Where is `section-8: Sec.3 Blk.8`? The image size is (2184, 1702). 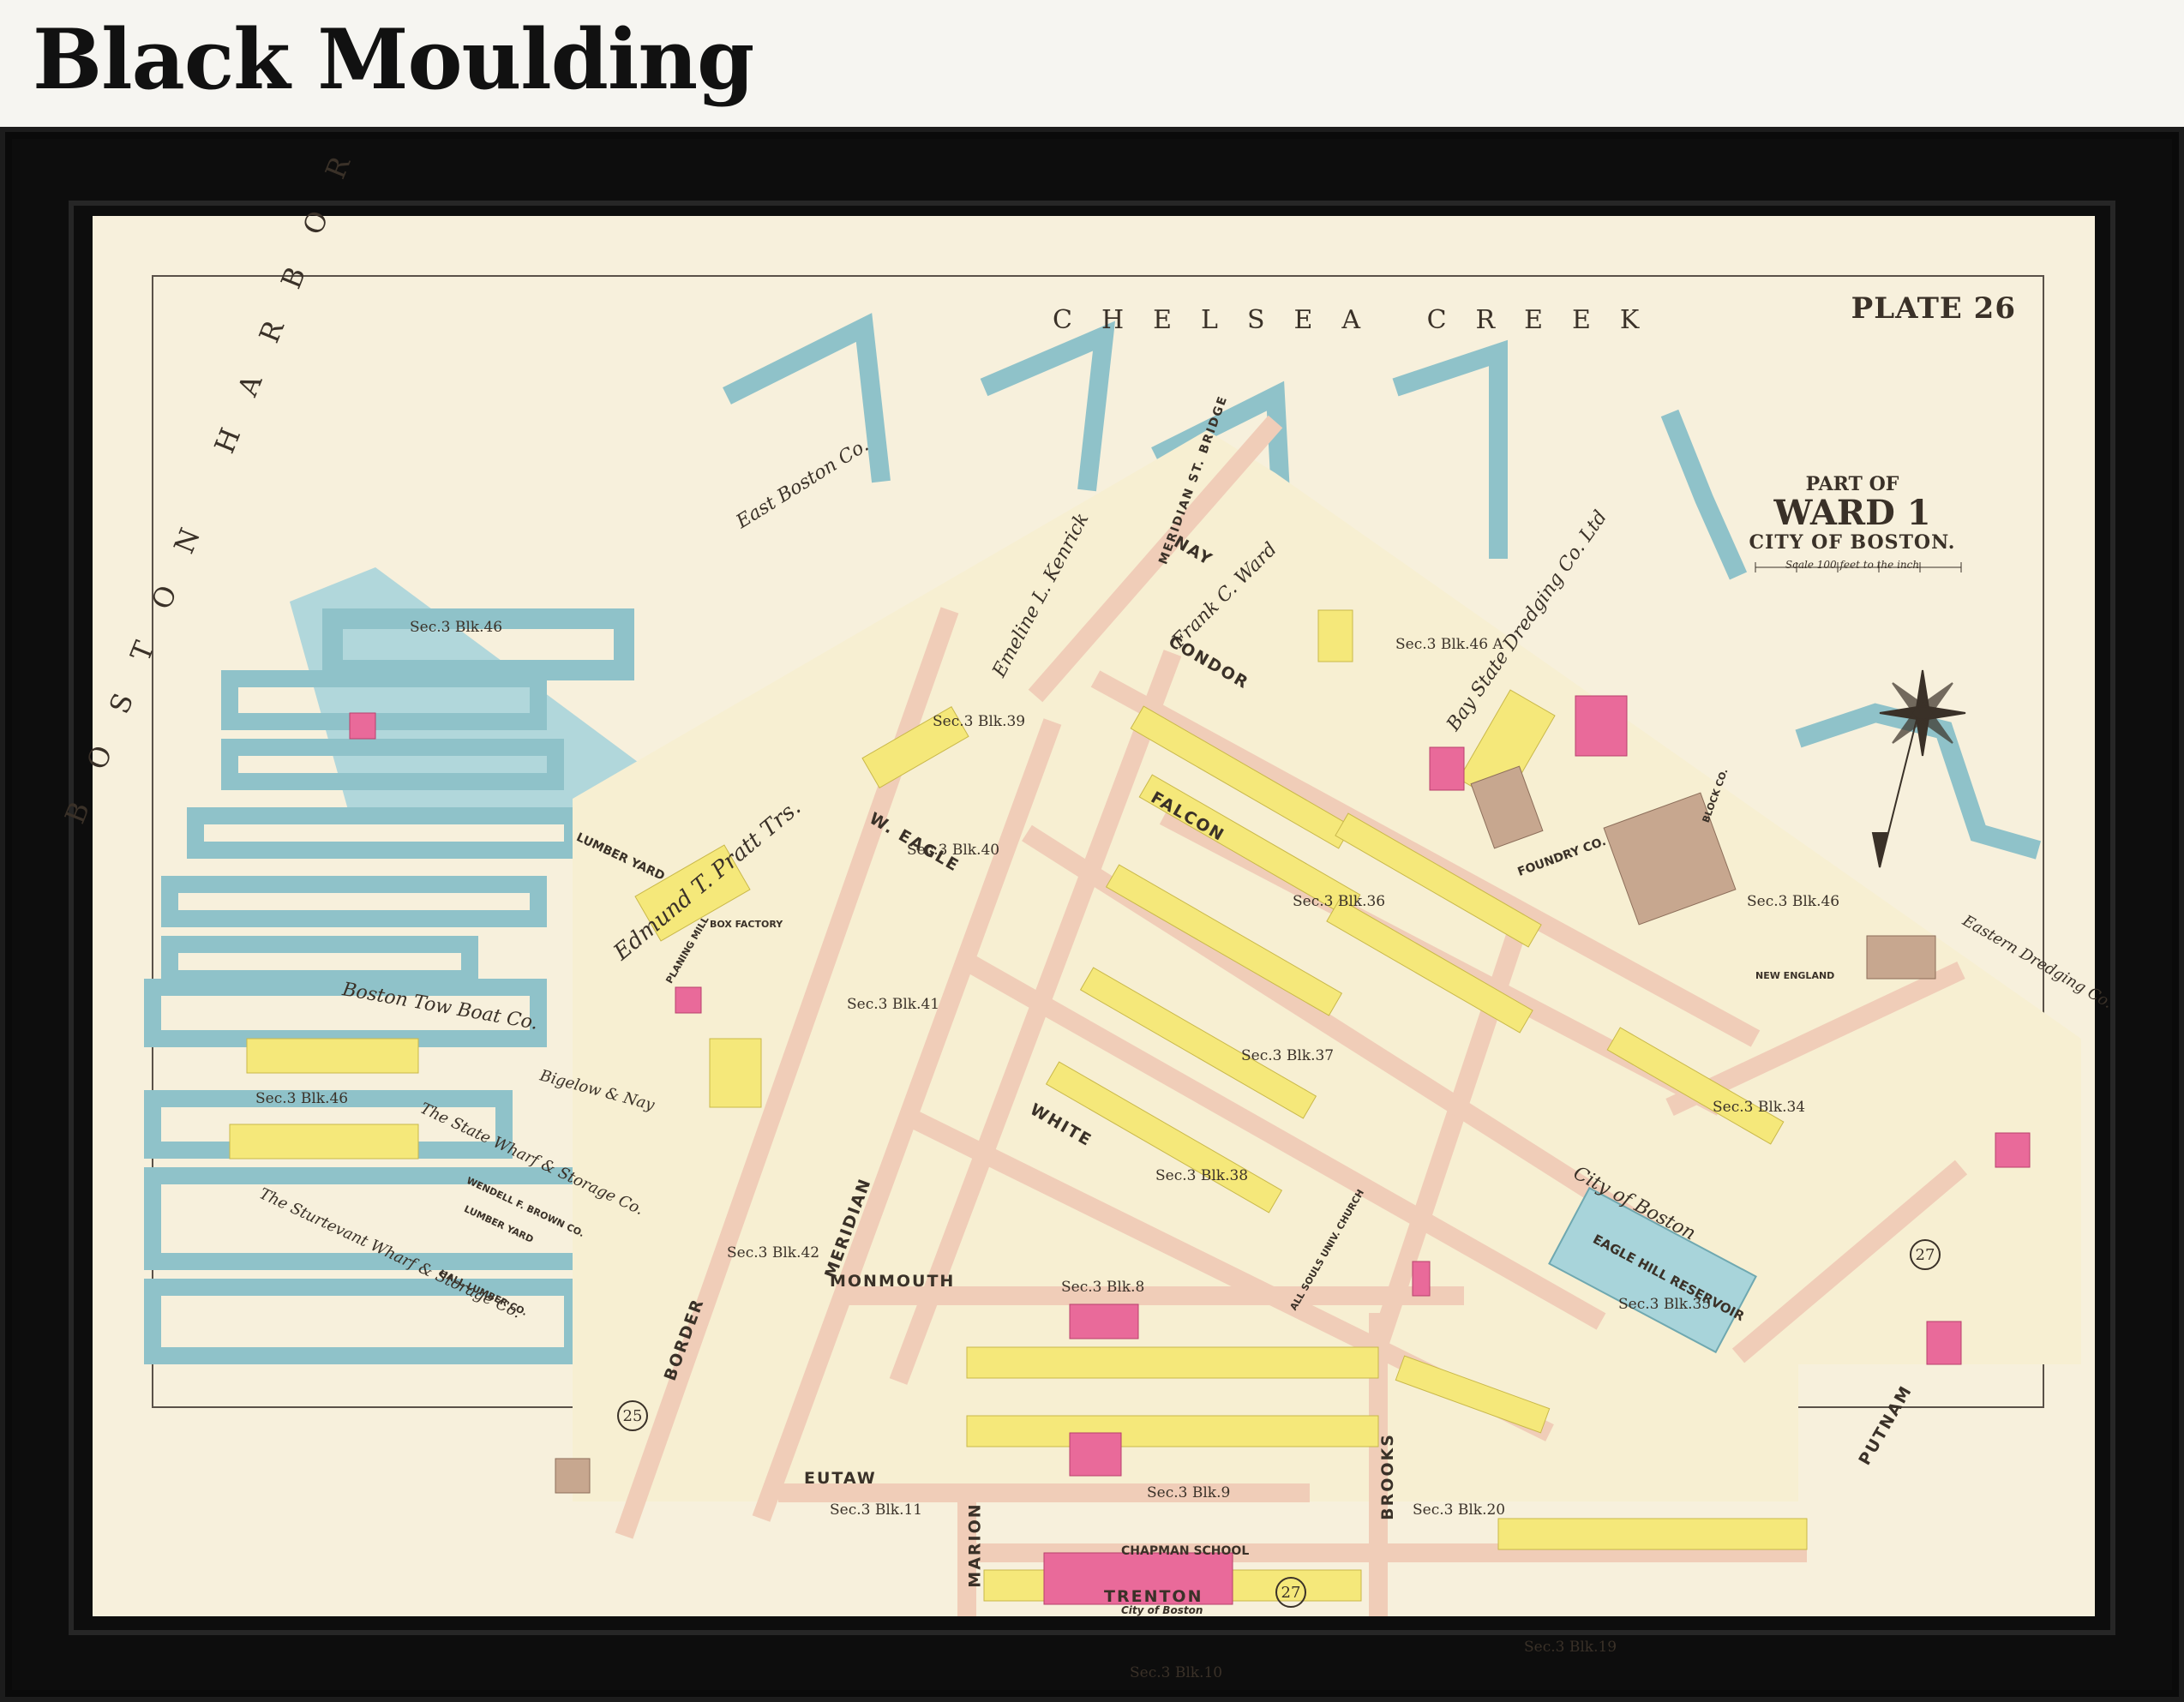 section-8: Sec.3 Blk.8 is located at coordinates (1103, 1287).